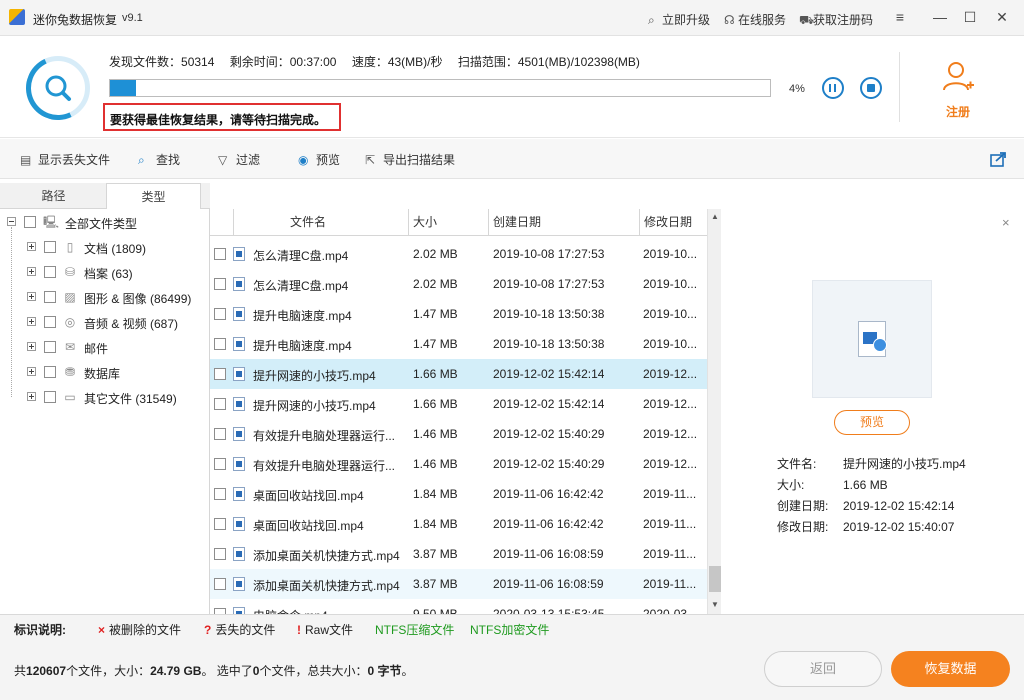 Image resolution: width=1024 pixels, height=700 pixels. I want to click on tree-item-label: 档案 (63), so click(108, 274).